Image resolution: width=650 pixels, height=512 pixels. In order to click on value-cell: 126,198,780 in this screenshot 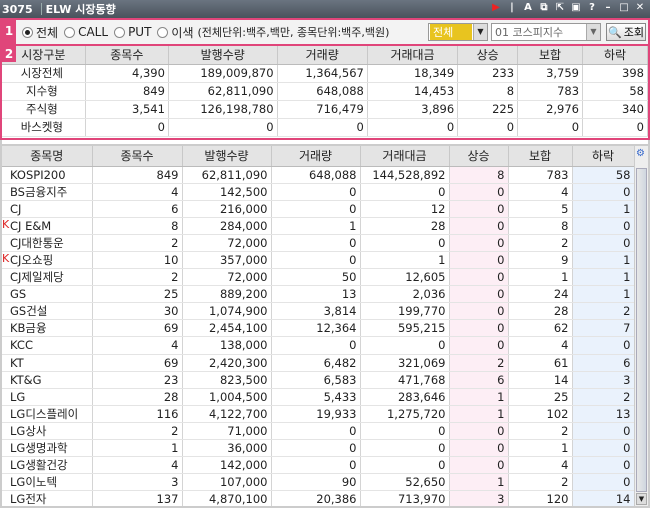, I will do `click(223, 109)`.